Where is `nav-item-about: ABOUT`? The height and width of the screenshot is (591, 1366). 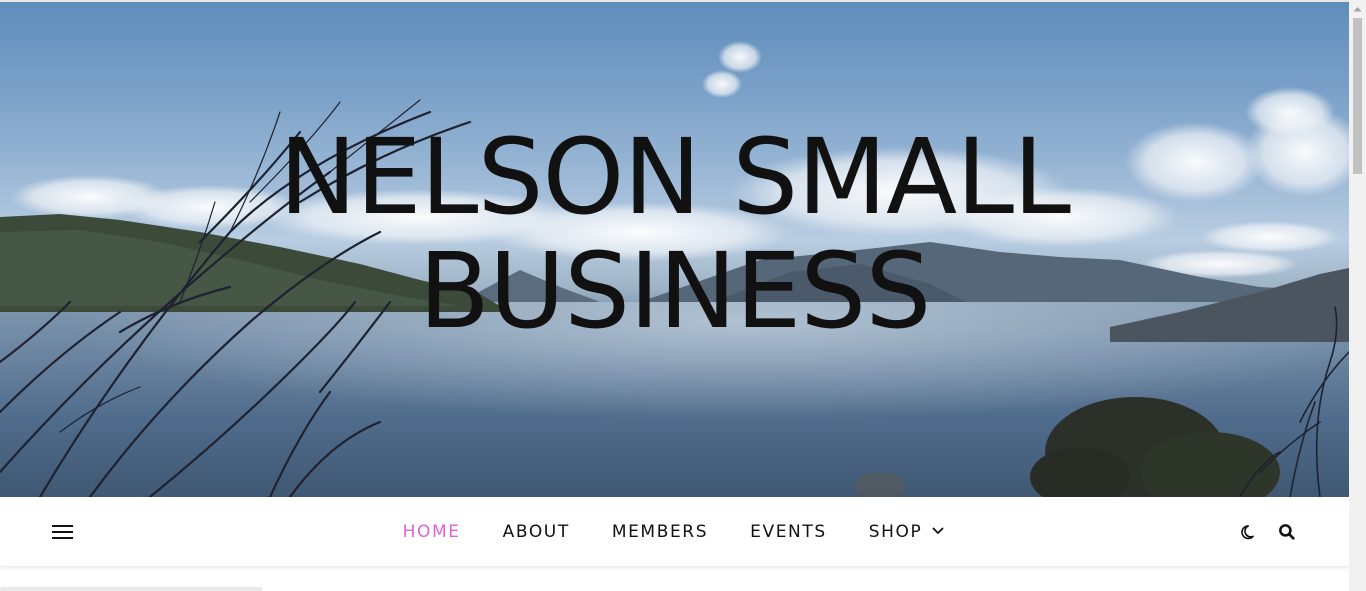
nav-item-about: ABOUT is located at coordinates (536, 532).